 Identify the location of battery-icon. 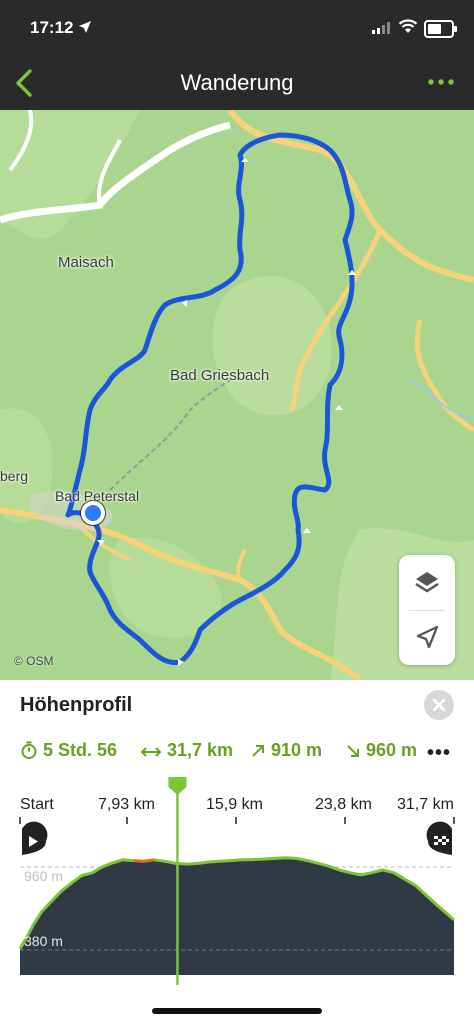
(440, 29).